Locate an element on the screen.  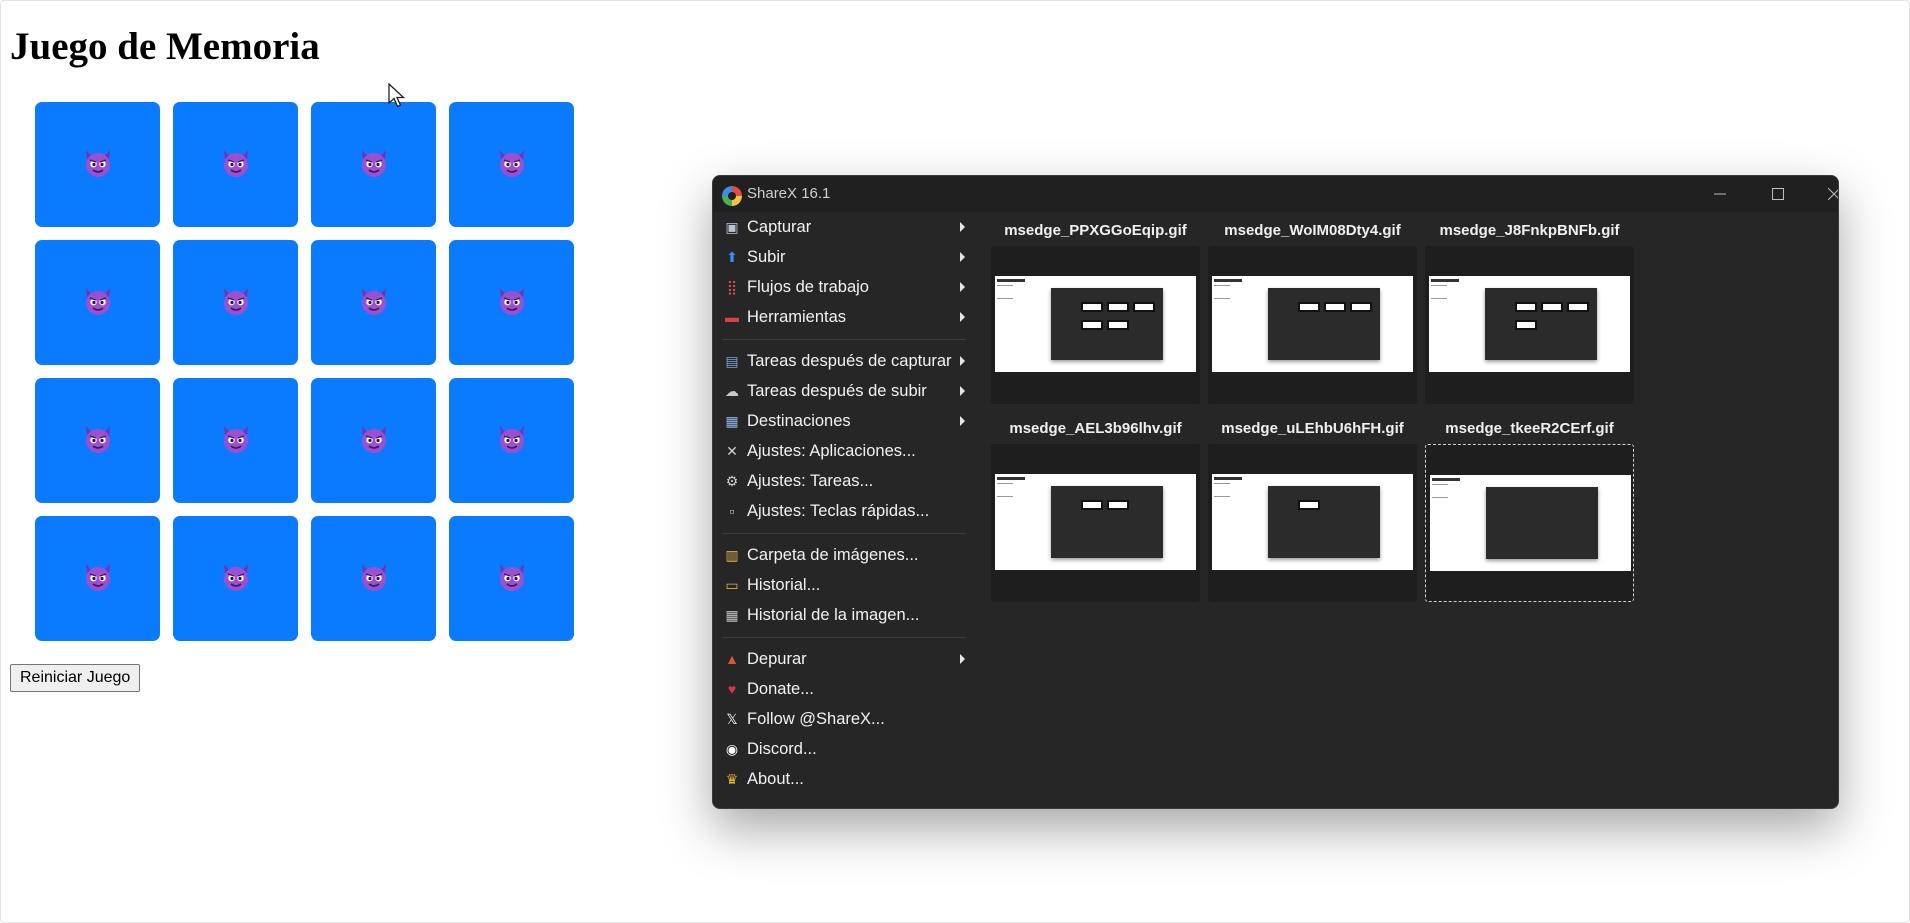
thumbnail-filename: msedge_tkeeR2CErf.gif is located at coordinates (1529, 428).